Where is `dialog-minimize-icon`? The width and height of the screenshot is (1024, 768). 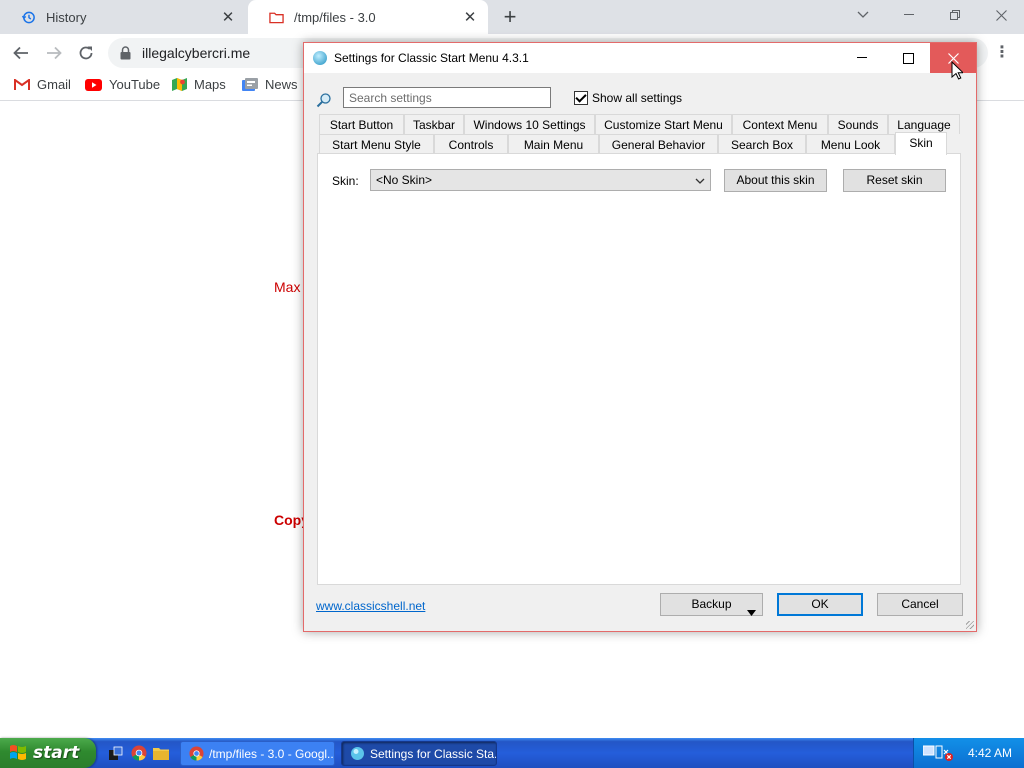
dialog-minimize-icon is located at coordinates (862, 58).